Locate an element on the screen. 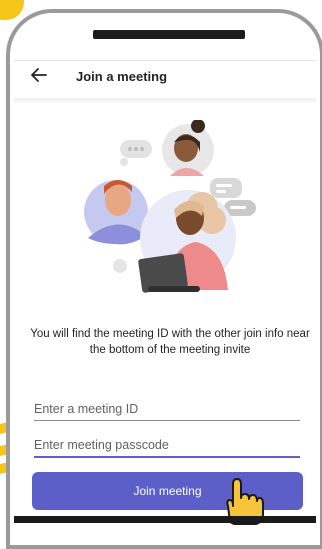  meeting-passcode-input is located at coordinates (167, 446).